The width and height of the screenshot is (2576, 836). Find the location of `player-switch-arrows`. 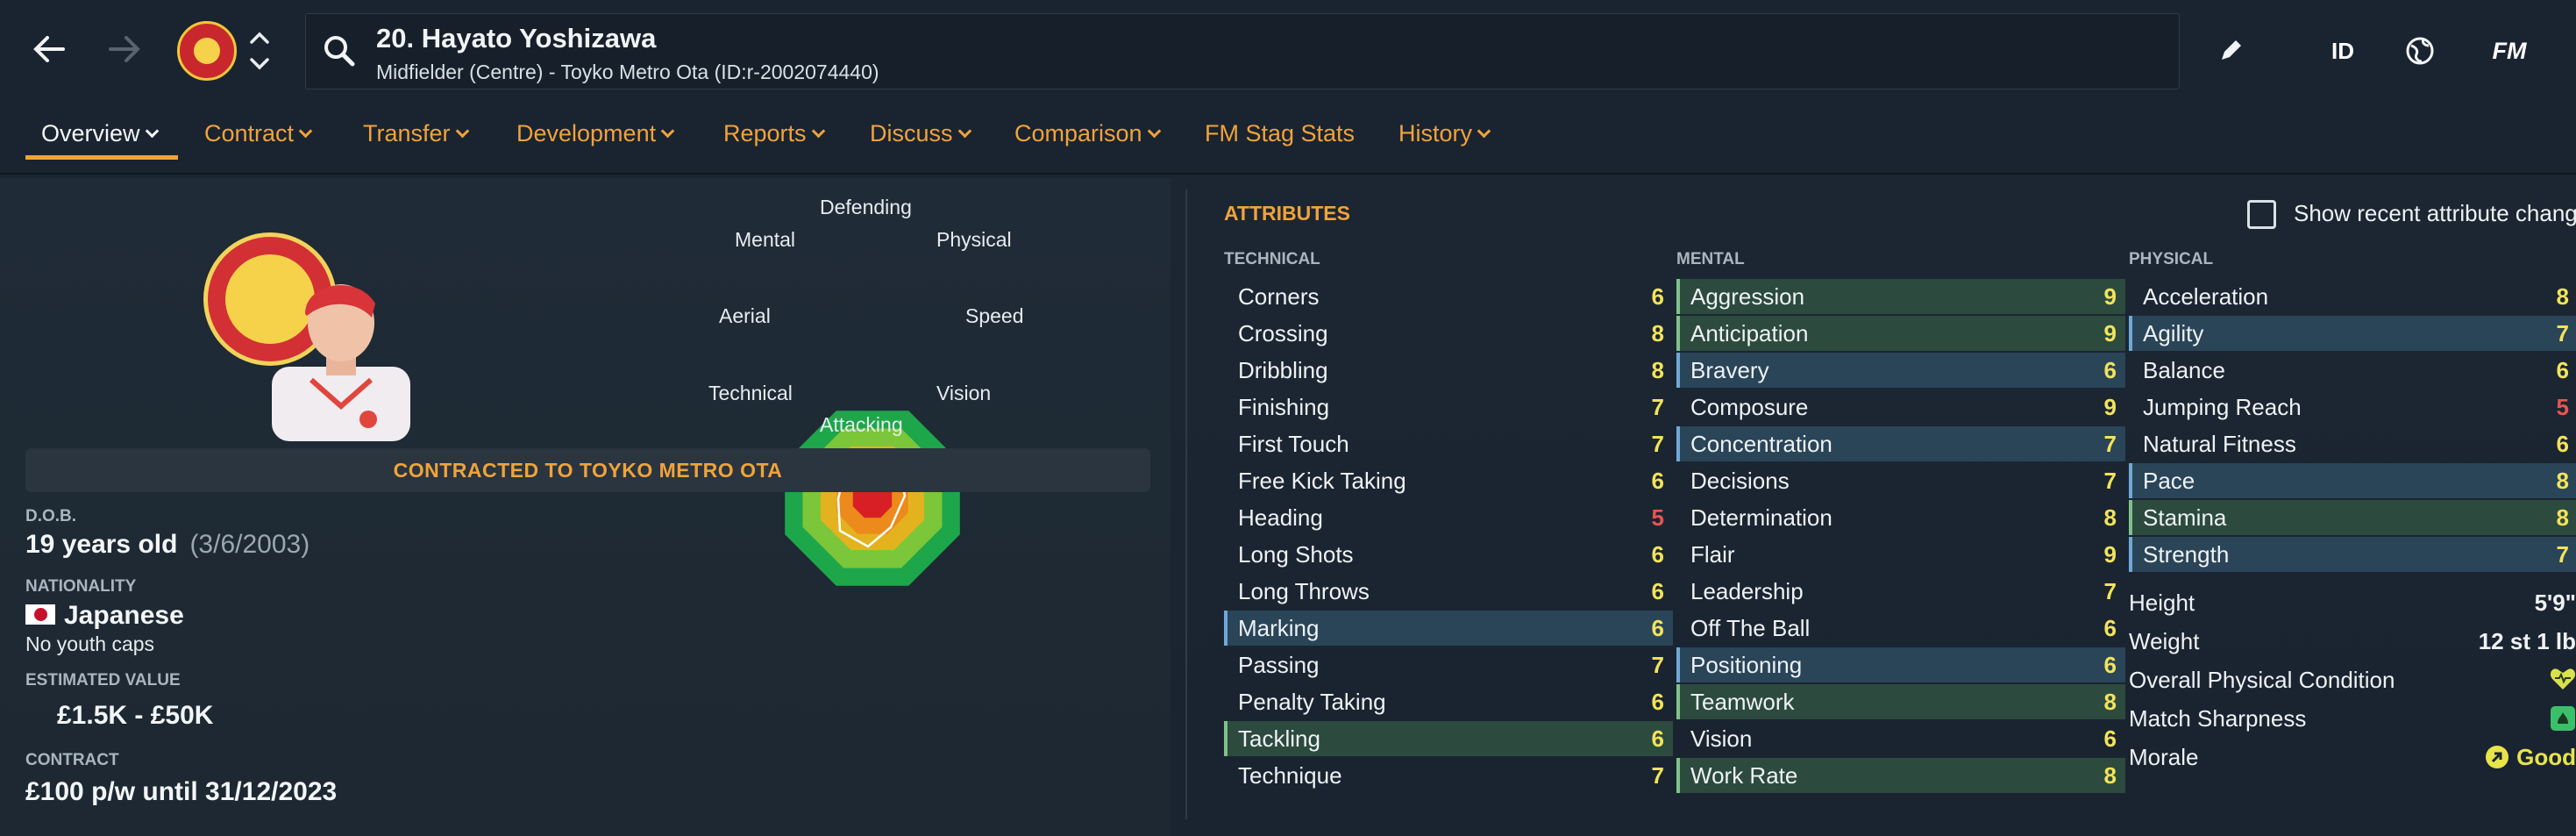

player-switch-arrows is located at coordinates (260, 50).